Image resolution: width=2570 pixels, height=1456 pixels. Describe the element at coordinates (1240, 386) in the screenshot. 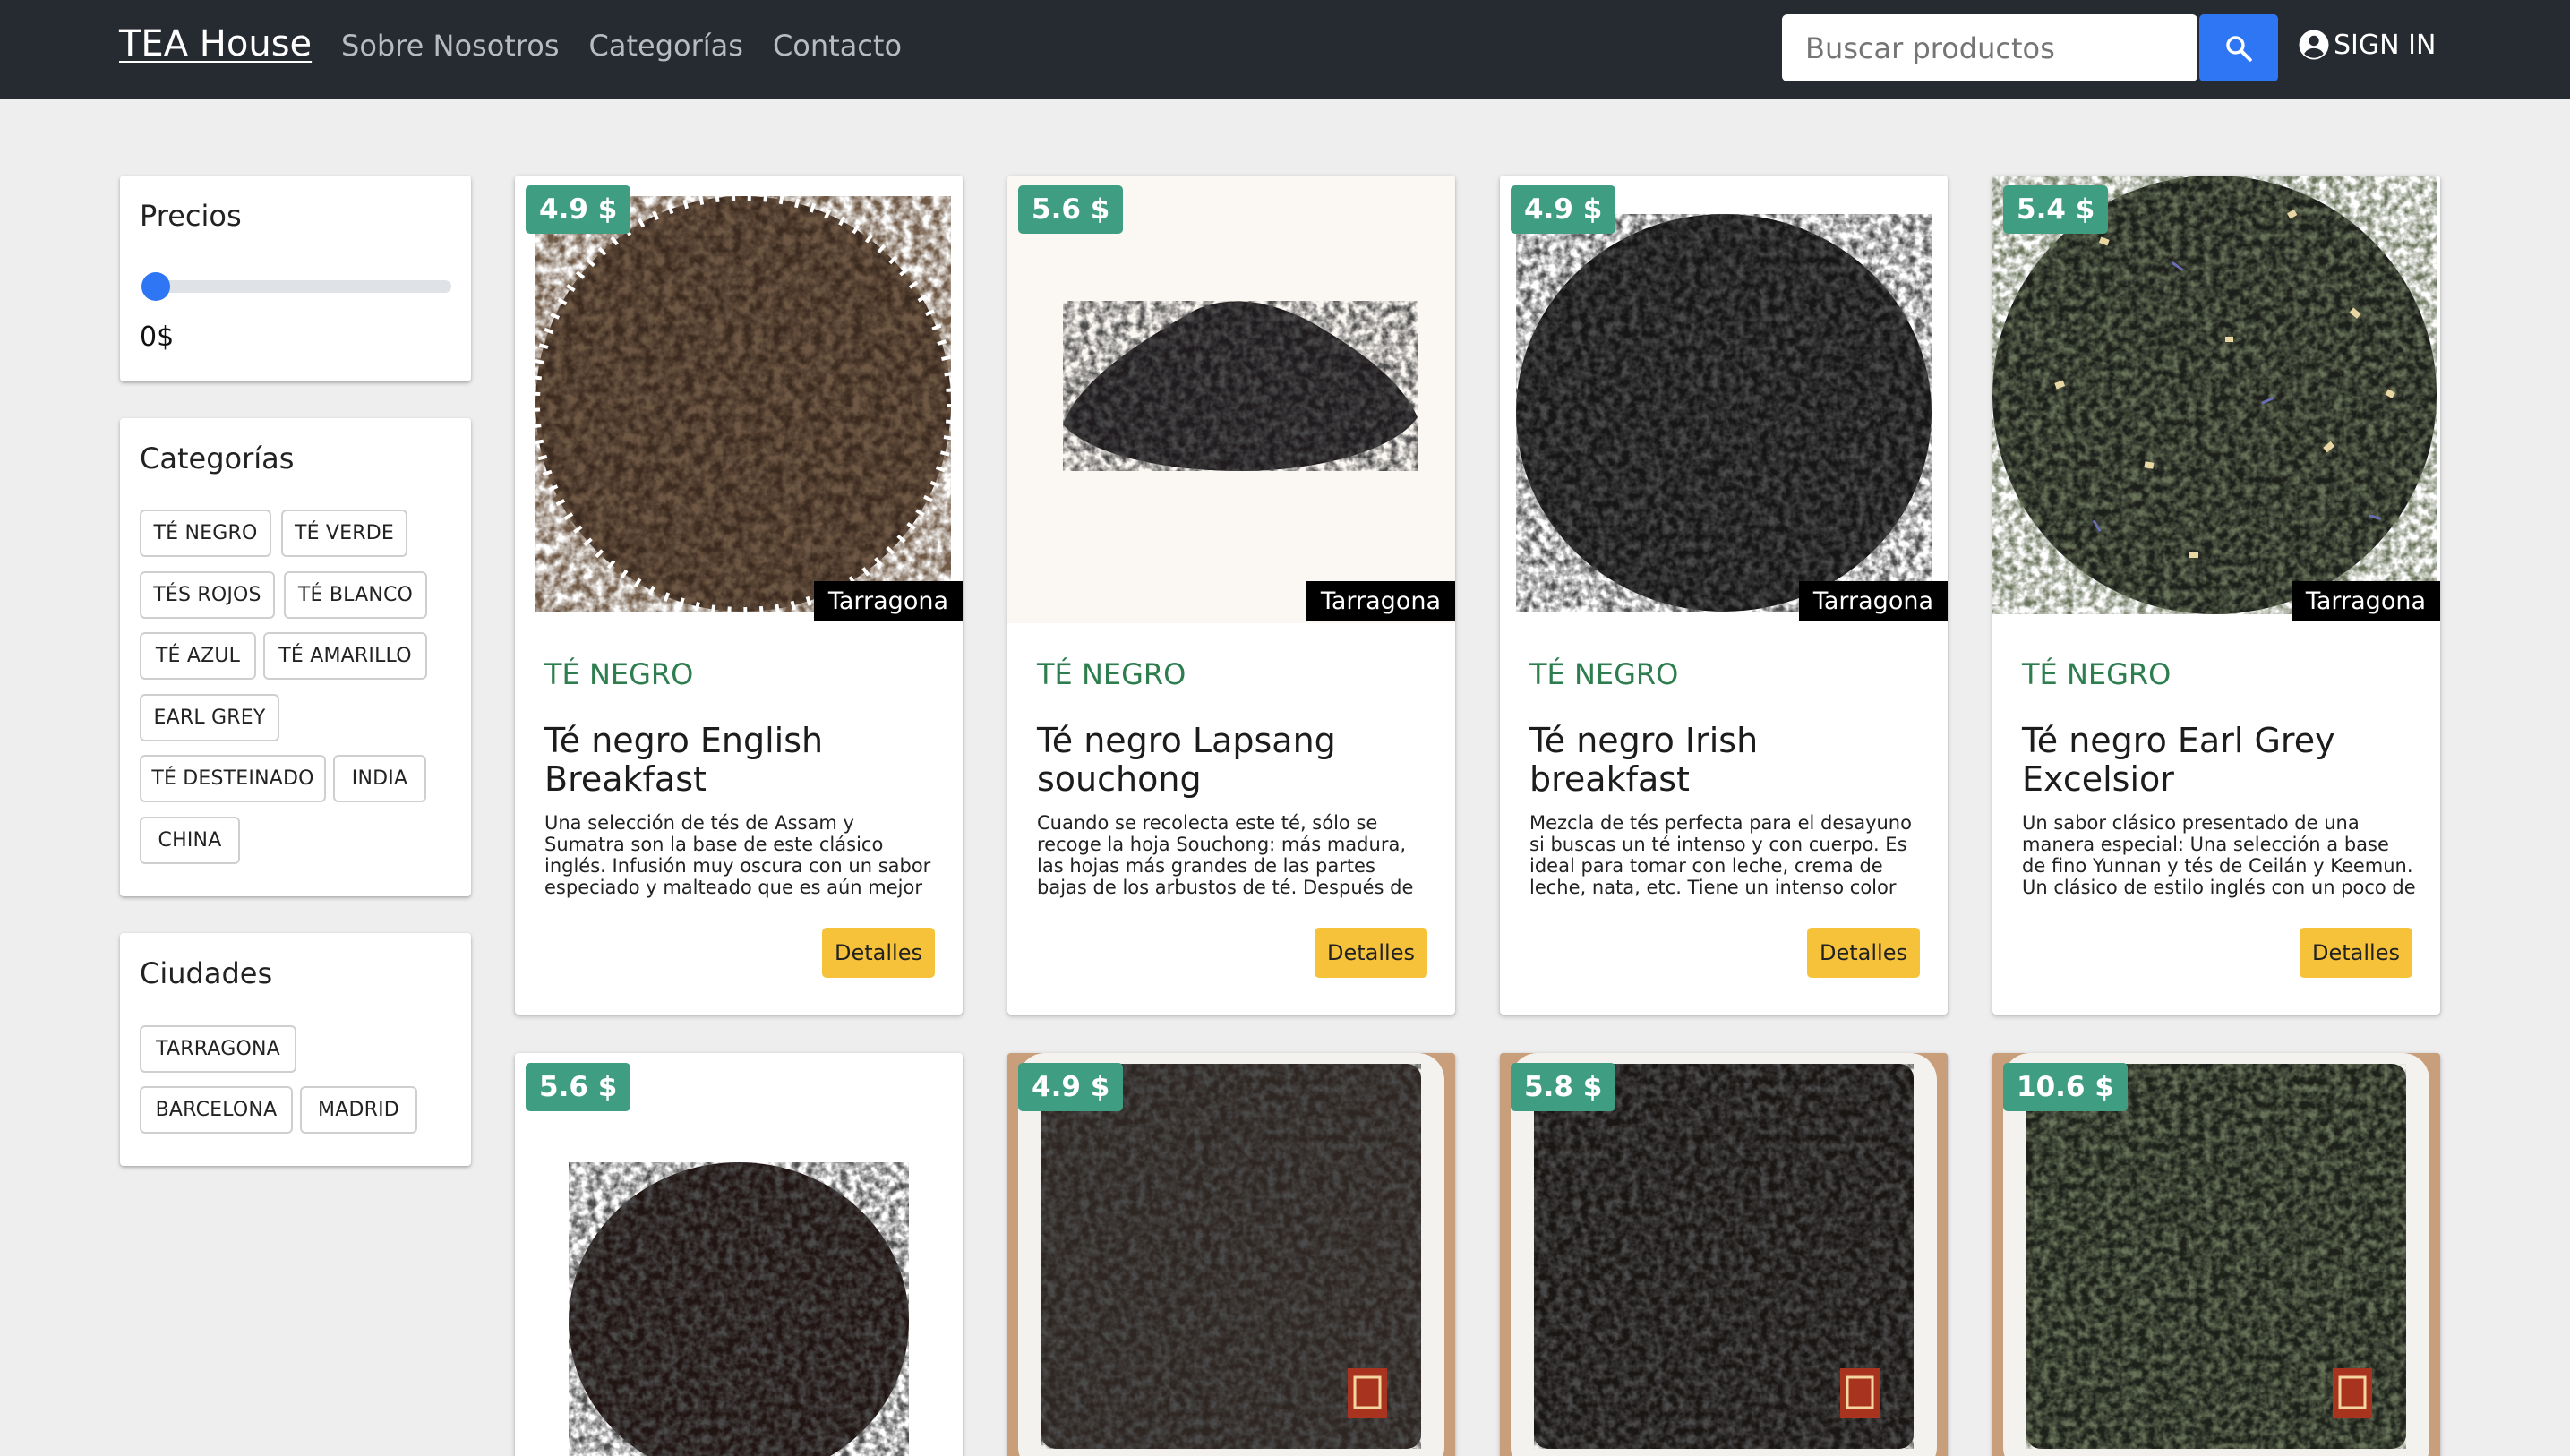

I see `small-tea-pile-icon` at that location.